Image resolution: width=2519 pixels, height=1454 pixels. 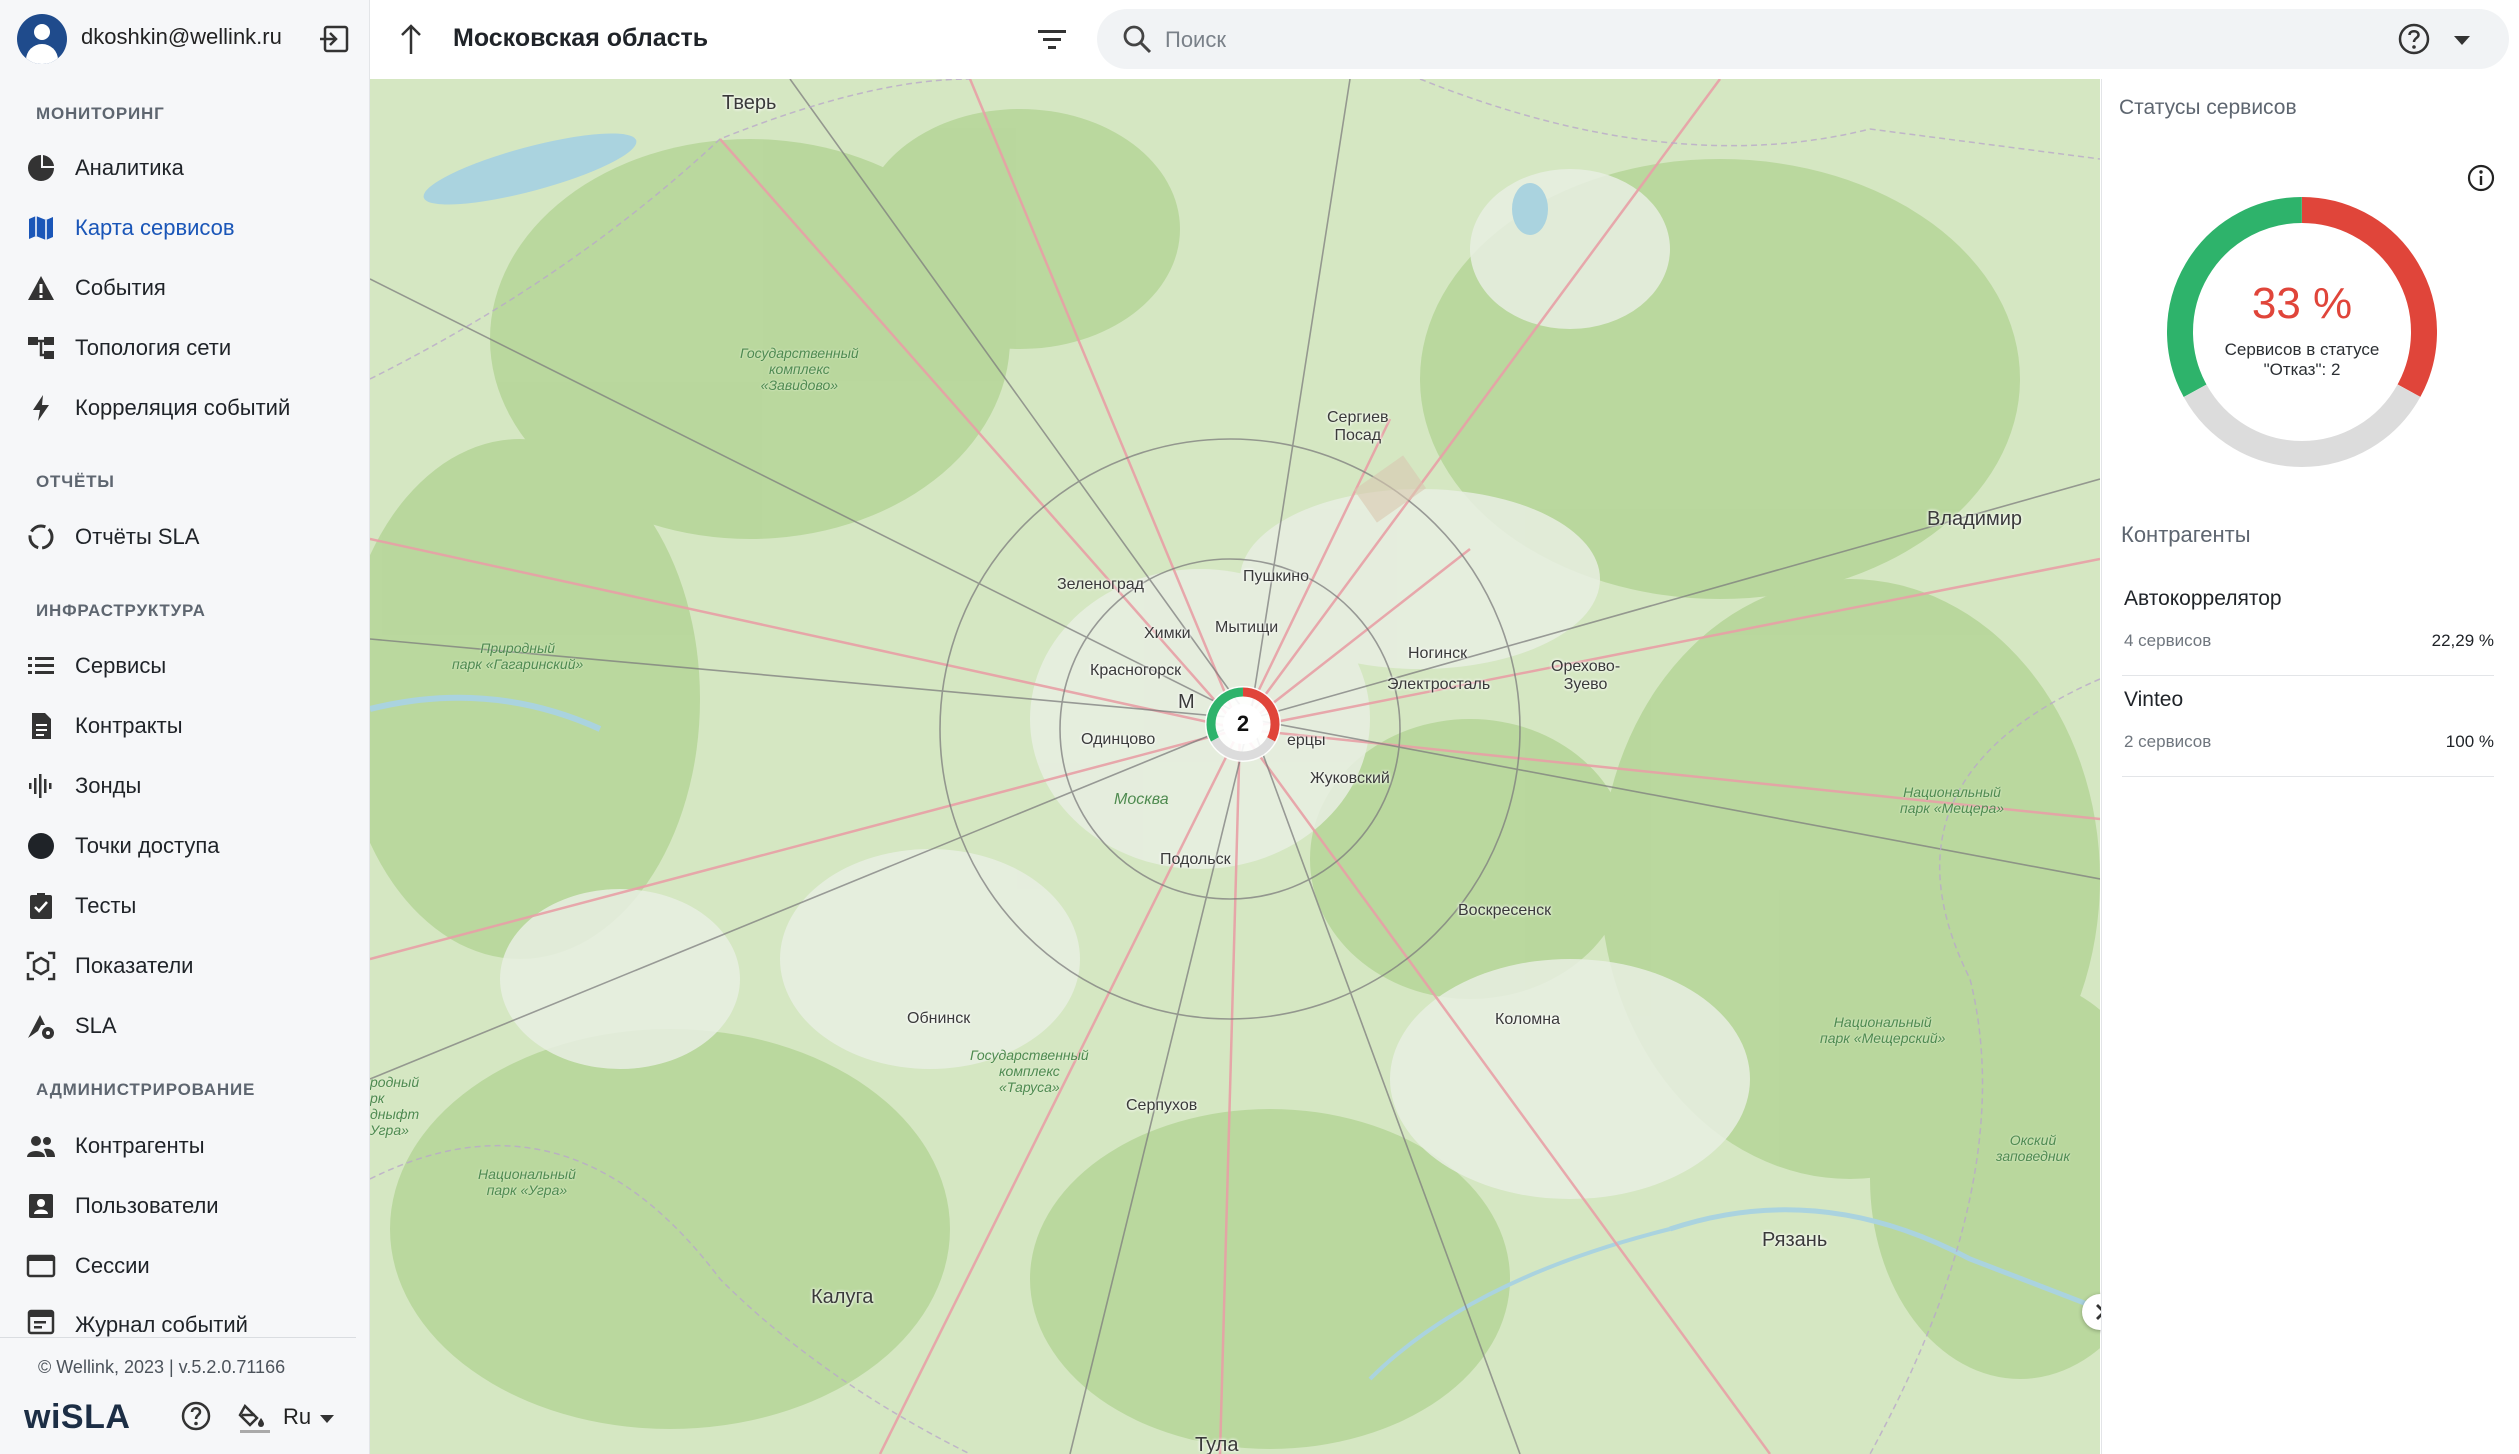 What do you see at coordinates (155, 227) in the screenshot?
I see `nav-label: Карта сервисов` at bounding box center [155, 227].